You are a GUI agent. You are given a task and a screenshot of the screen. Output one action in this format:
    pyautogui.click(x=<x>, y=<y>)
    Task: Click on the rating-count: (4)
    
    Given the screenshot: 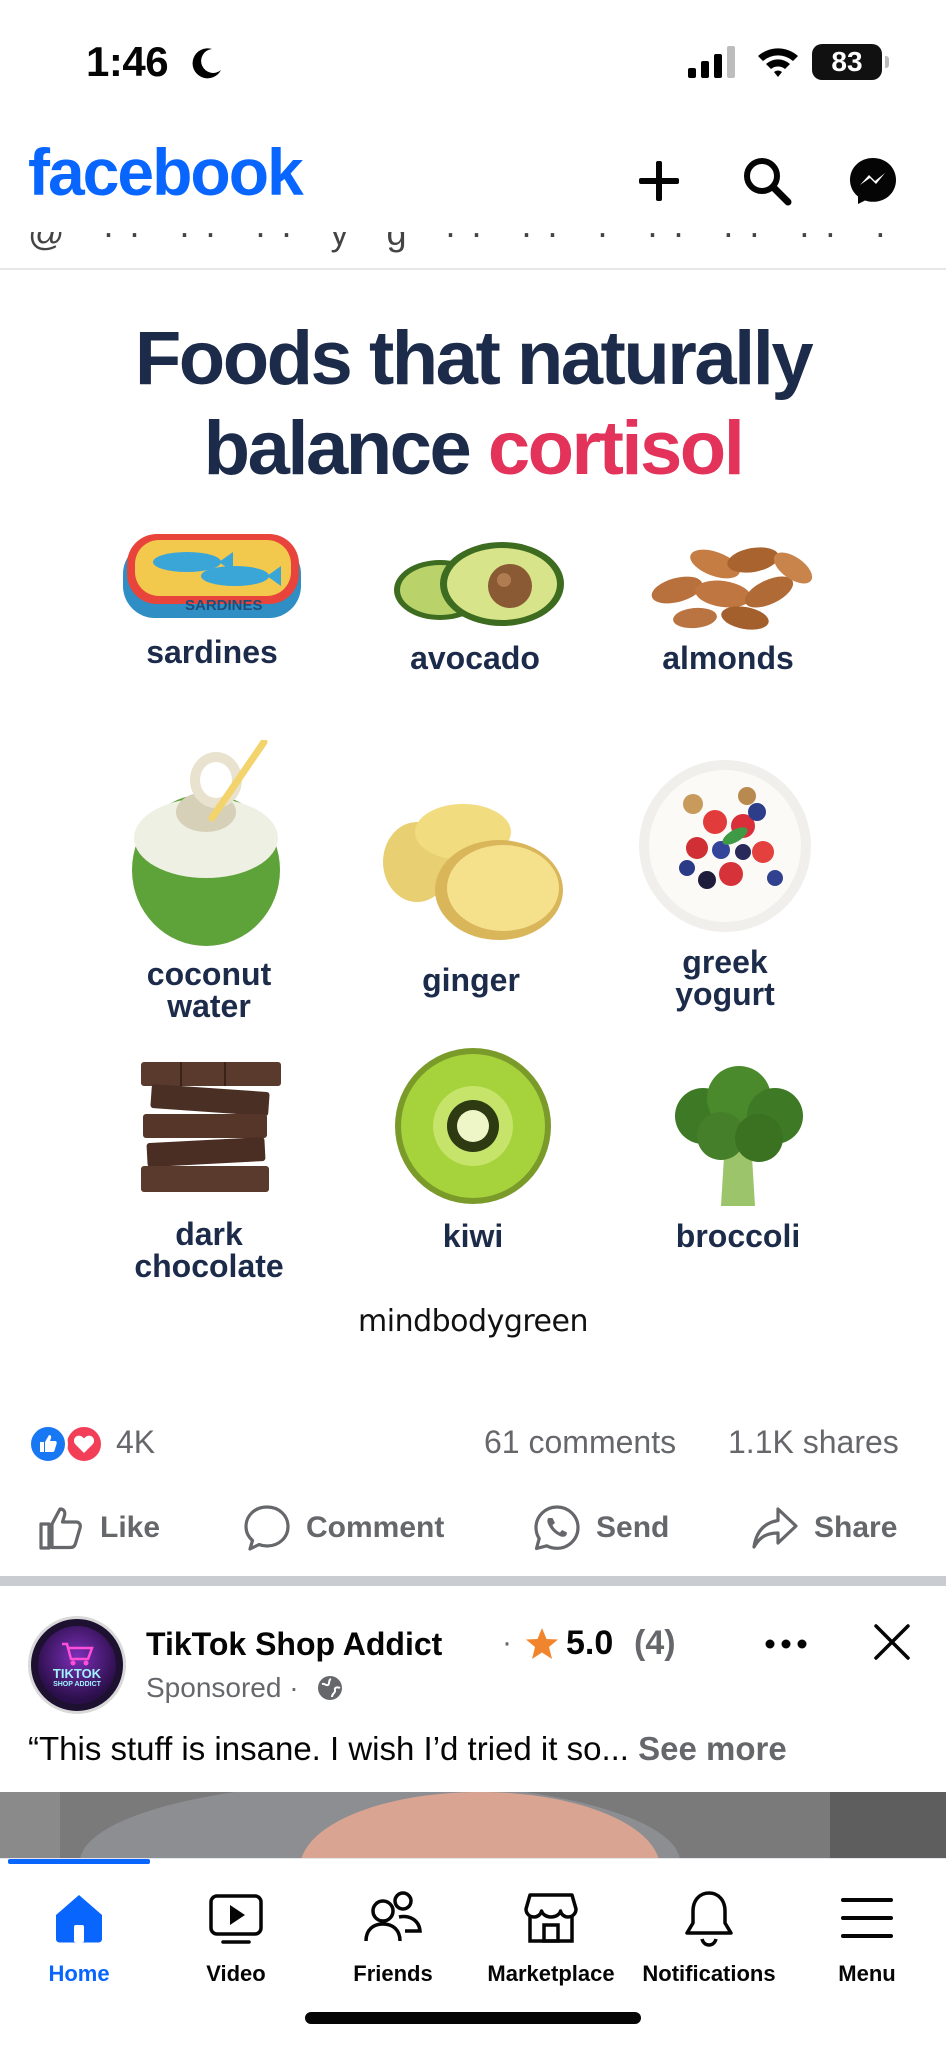 What is the action you would take?
    pyautogui.click(x=655, y=1643)
    